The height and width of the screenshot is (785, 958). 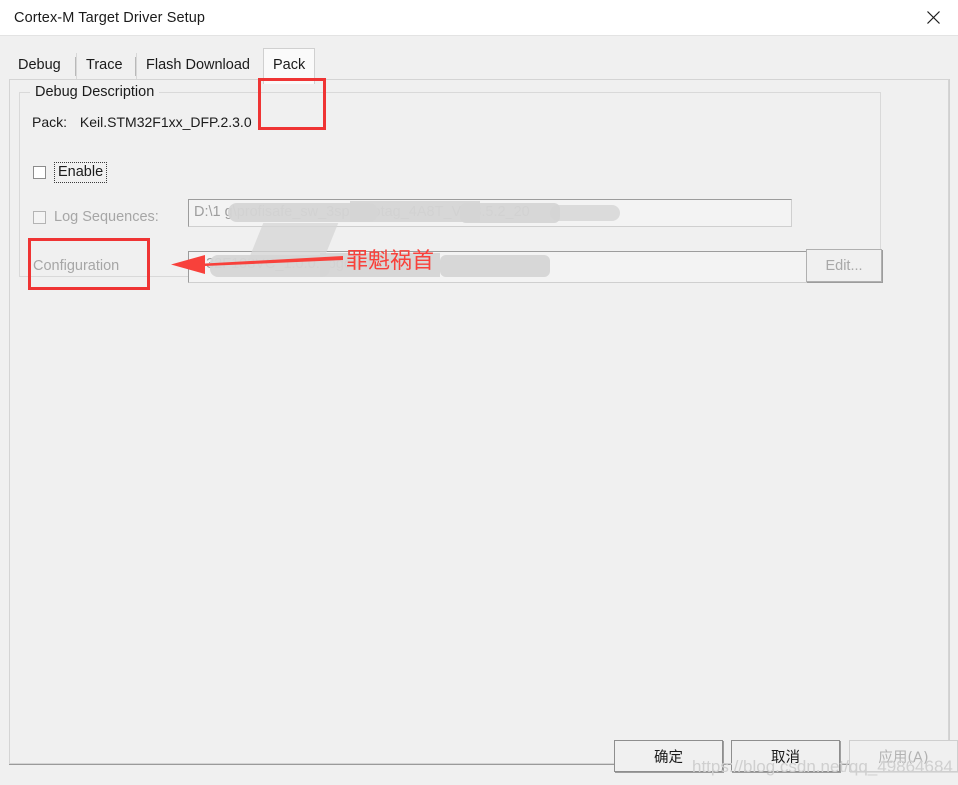 What do you see at coordinates (390, 261) in the screenshot?
I see `annotation-note: 罪魁祸首` at bounding box center [390, 261].